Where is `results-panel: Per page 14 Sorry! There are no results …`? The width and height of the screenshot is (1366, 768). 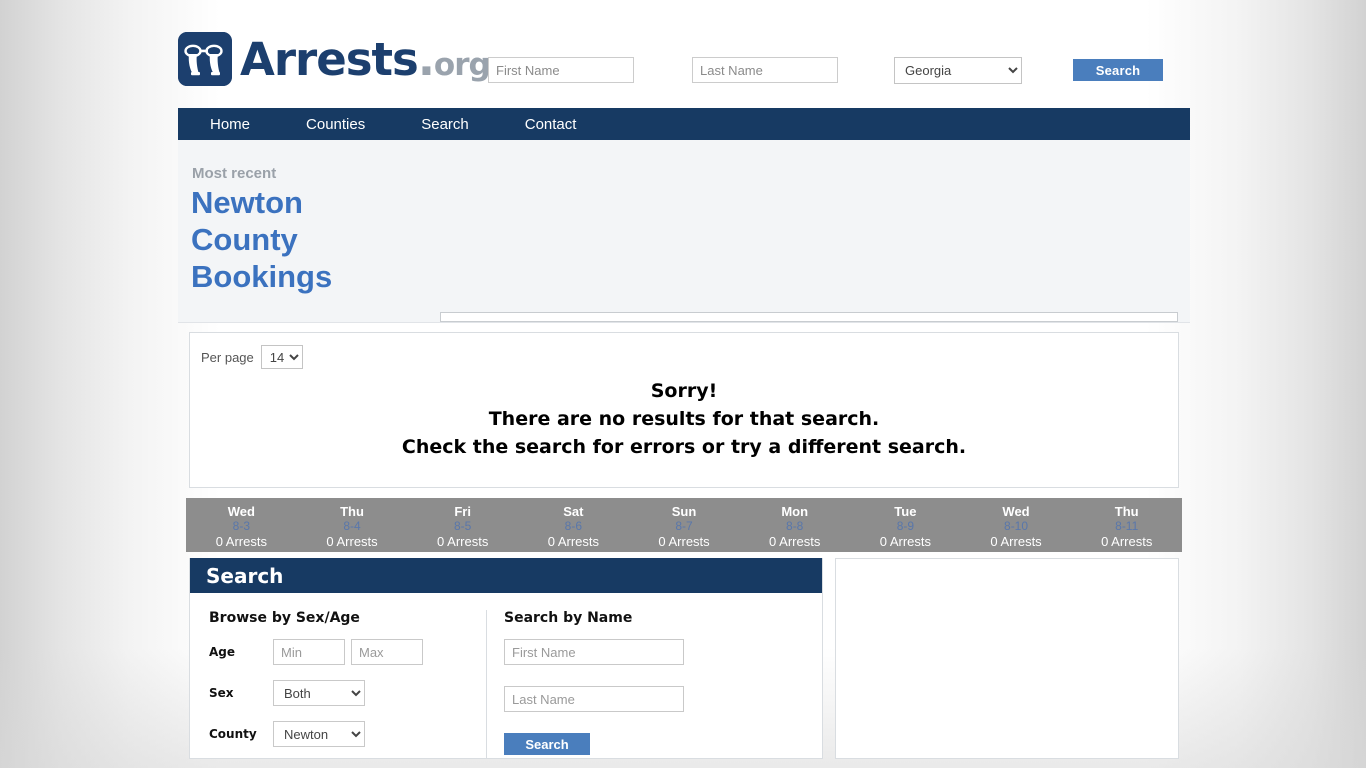 results-panel: Per page 14 Sorry! There are no results … is located at coordinates (684, 410).